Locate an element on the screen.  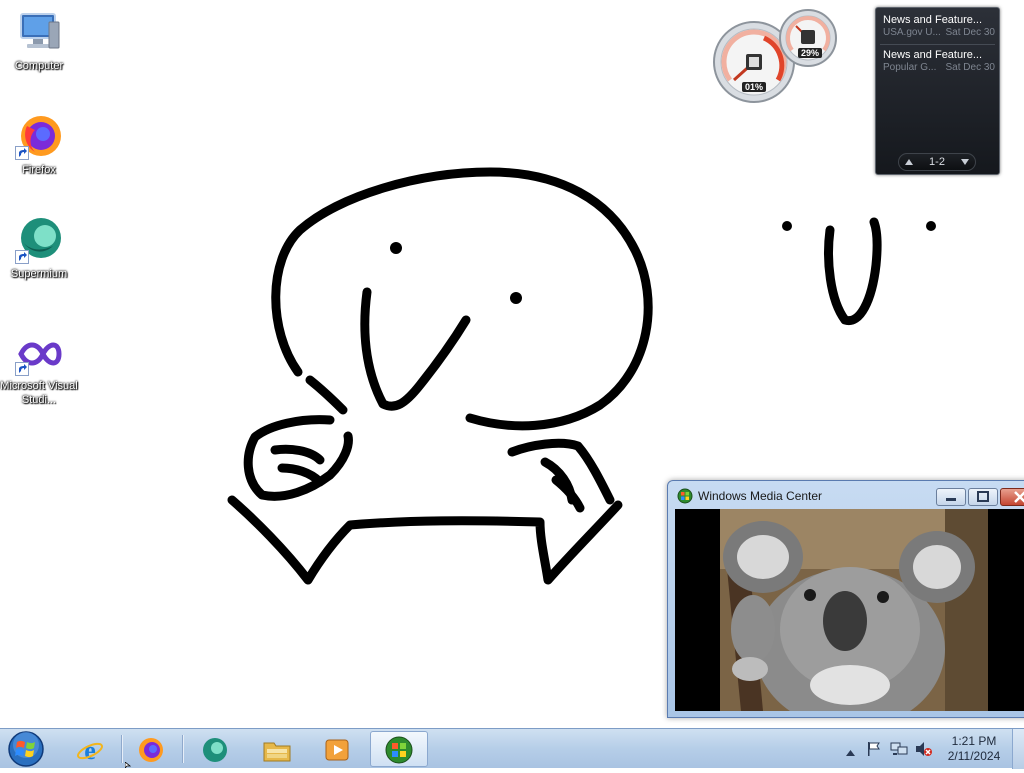
clock-time: 1:21 PM is located at coordinates (974, 741).